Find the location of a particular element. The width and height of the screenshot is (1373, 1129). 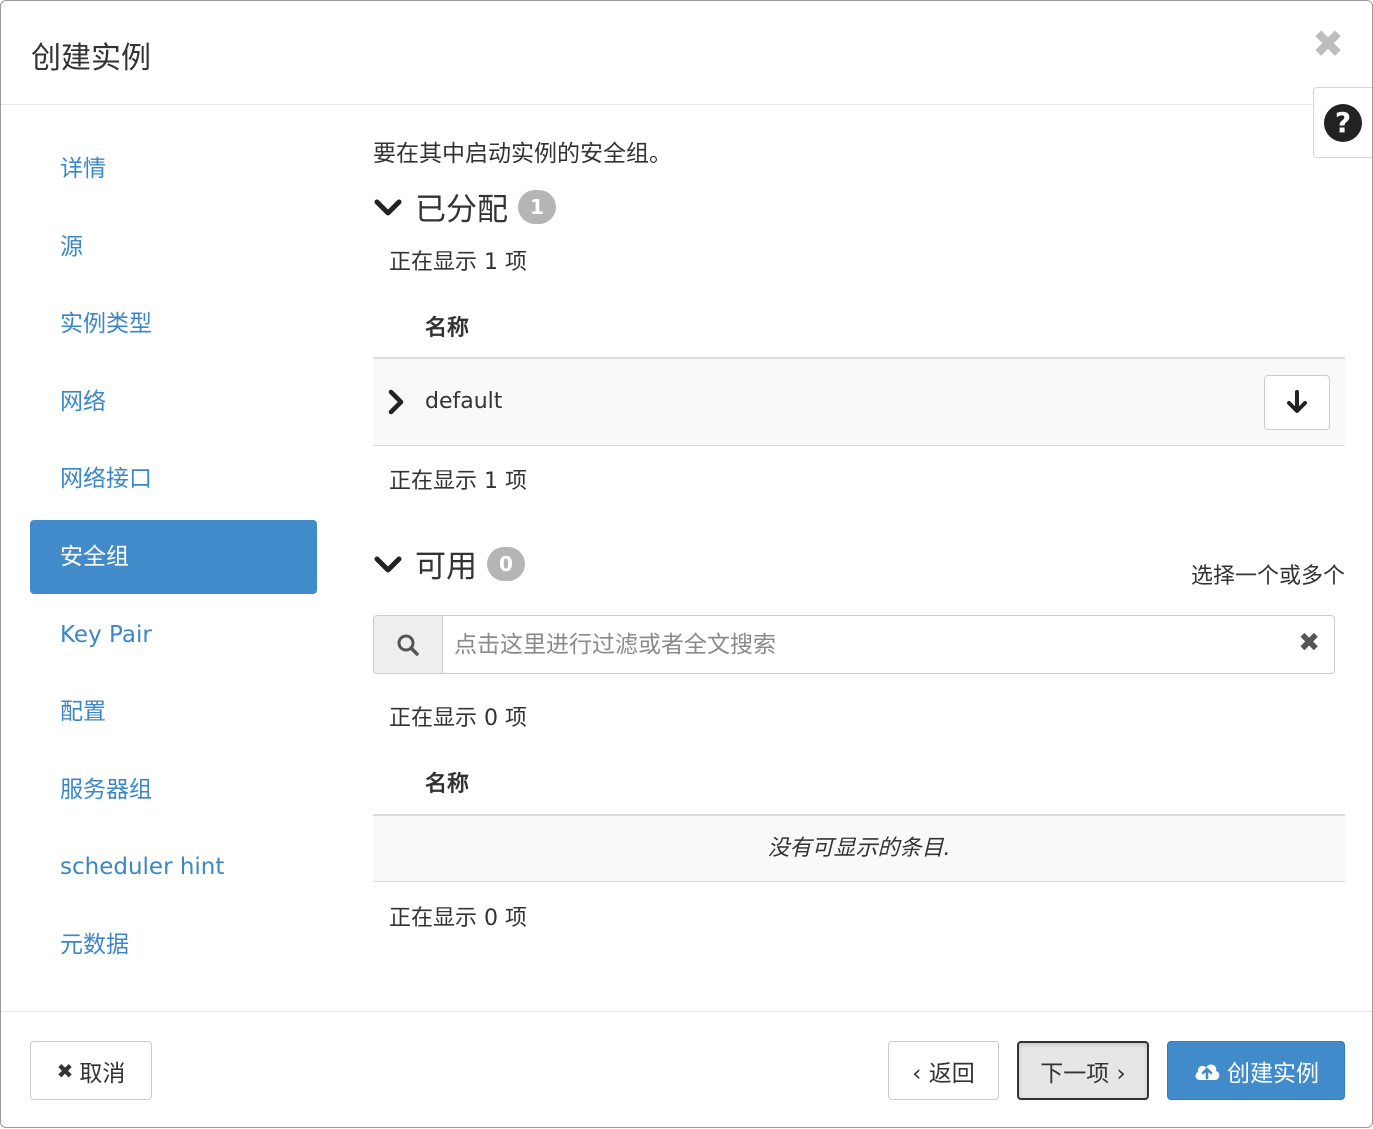

help-icon: ? is located at coordinates (1343, 123).